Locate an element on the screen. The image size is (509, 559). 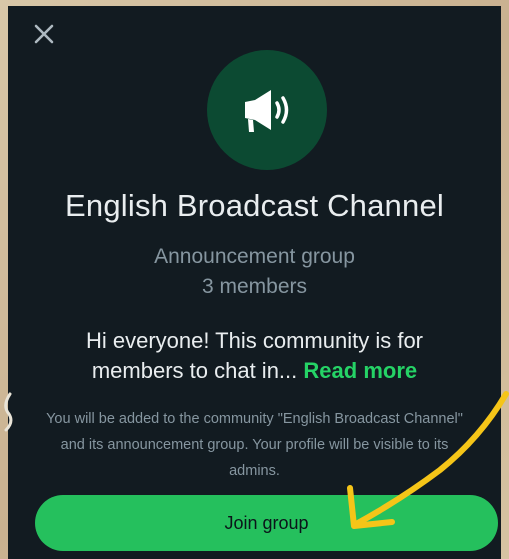
community-avatar is located at coordinates (267, 110).